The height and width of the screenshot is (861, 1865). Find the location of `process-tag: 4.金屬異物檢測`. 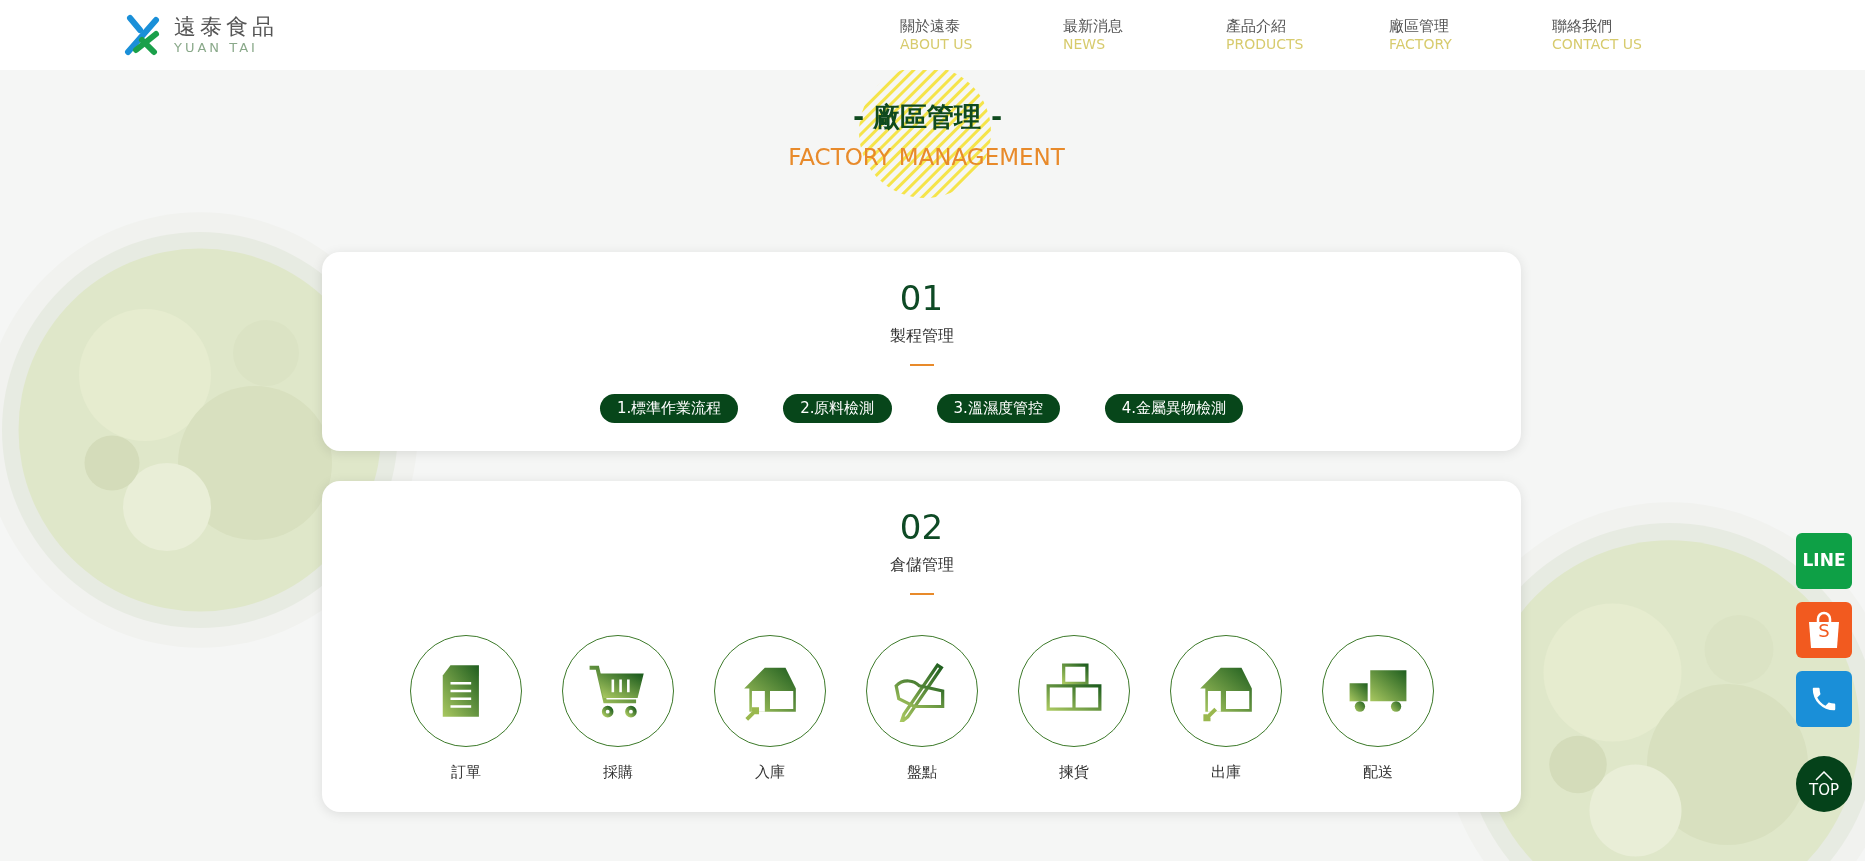

process-tag: 4.金屬異物檢測 is located at coordinates (1174, 408).